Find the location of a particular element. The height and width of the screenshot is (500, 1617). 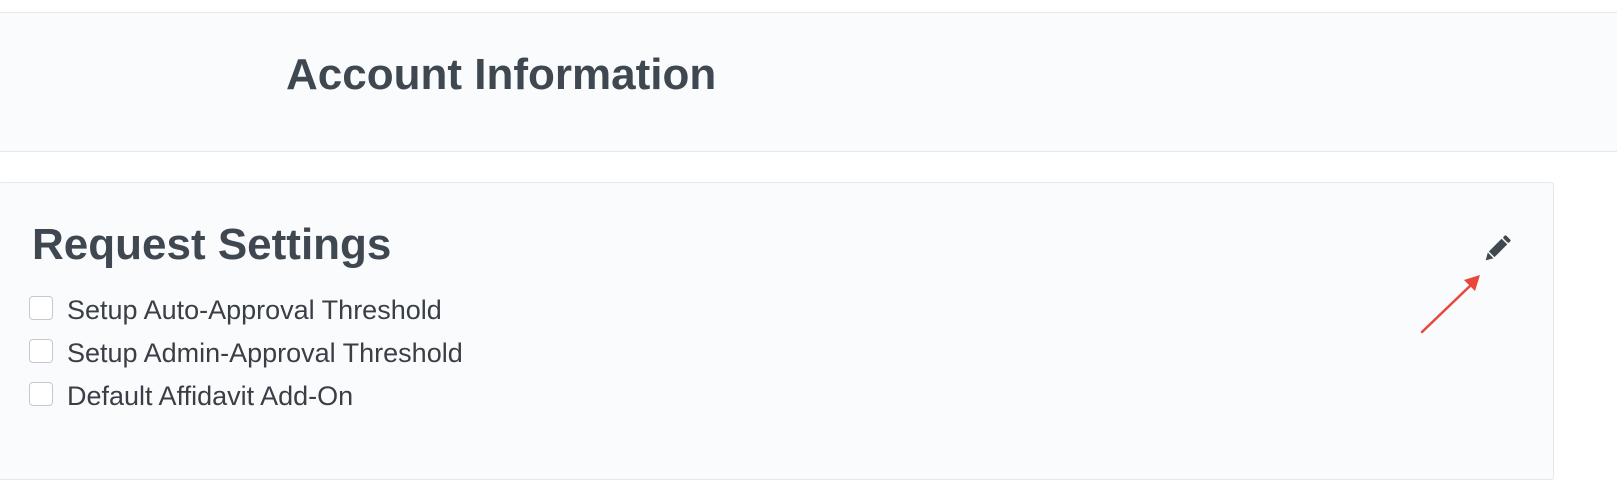

request-settings-title: Request Settings is located at coordinates (212, 244).